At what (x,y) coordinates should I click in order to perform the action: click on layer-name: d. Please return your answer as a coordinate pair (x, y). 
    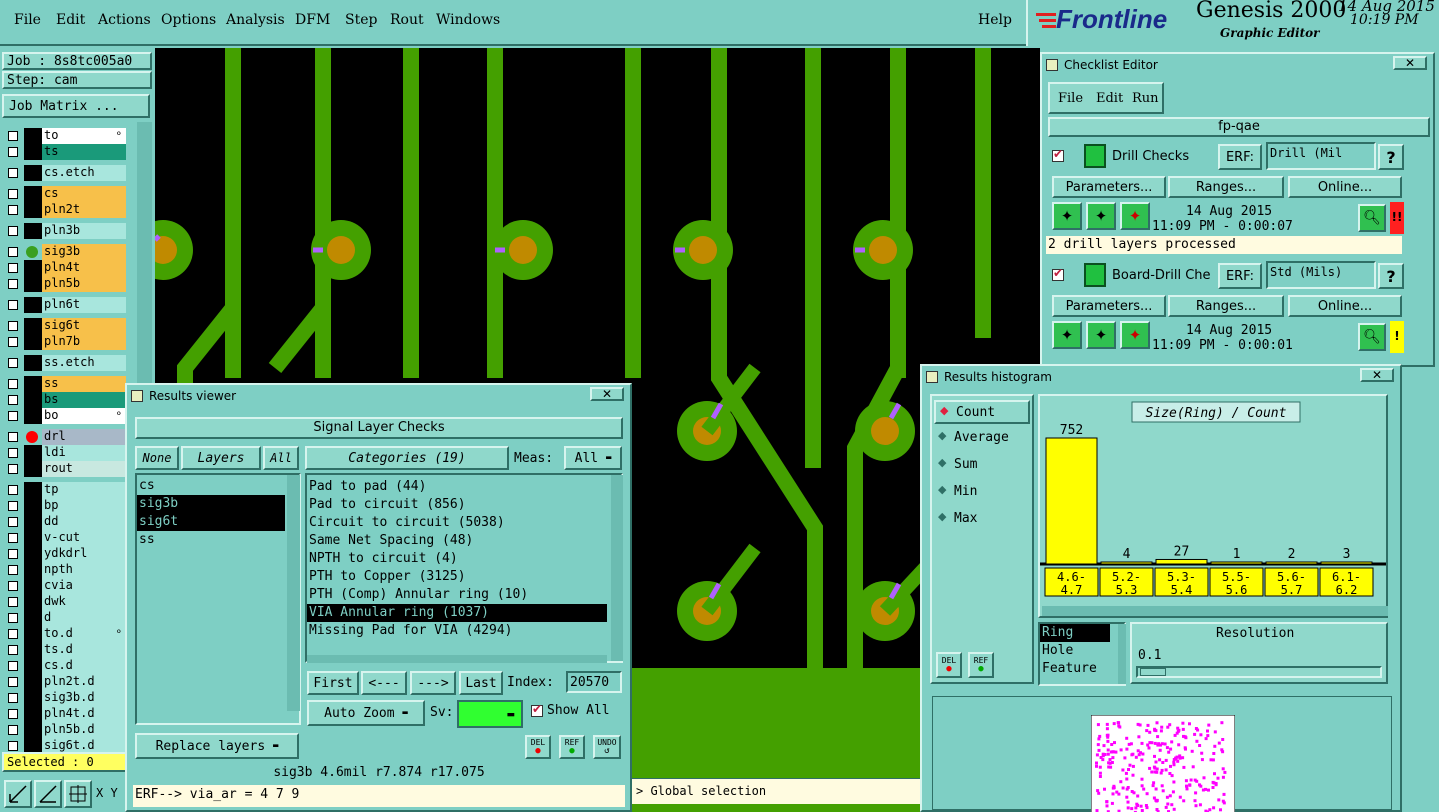
    Looking at the image, I should click on (84, 618).